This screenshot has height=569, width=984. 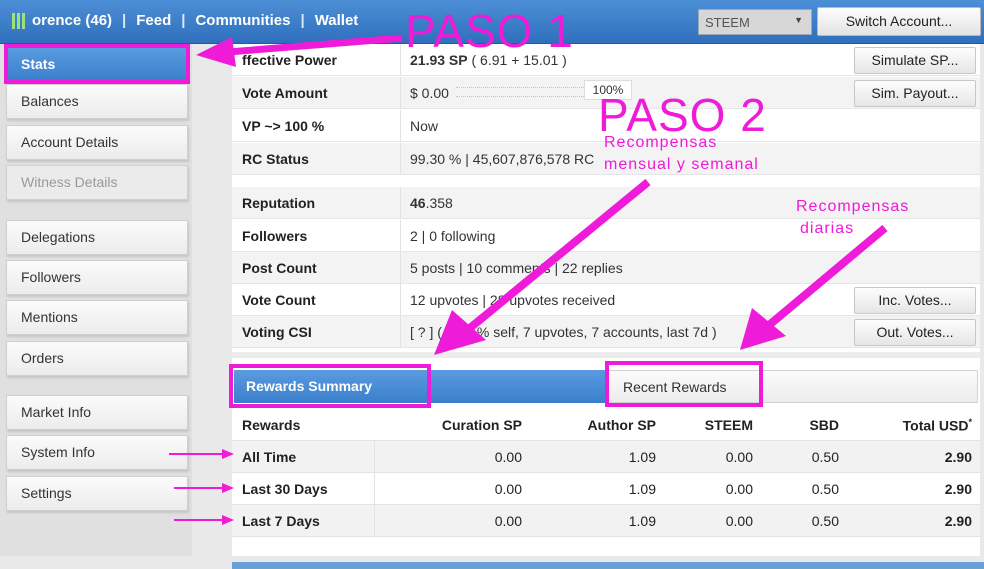 What do you see at coordinates (608, 565) in the screenshot?
I see `bottom-strip` at bounding box center [608, 565].